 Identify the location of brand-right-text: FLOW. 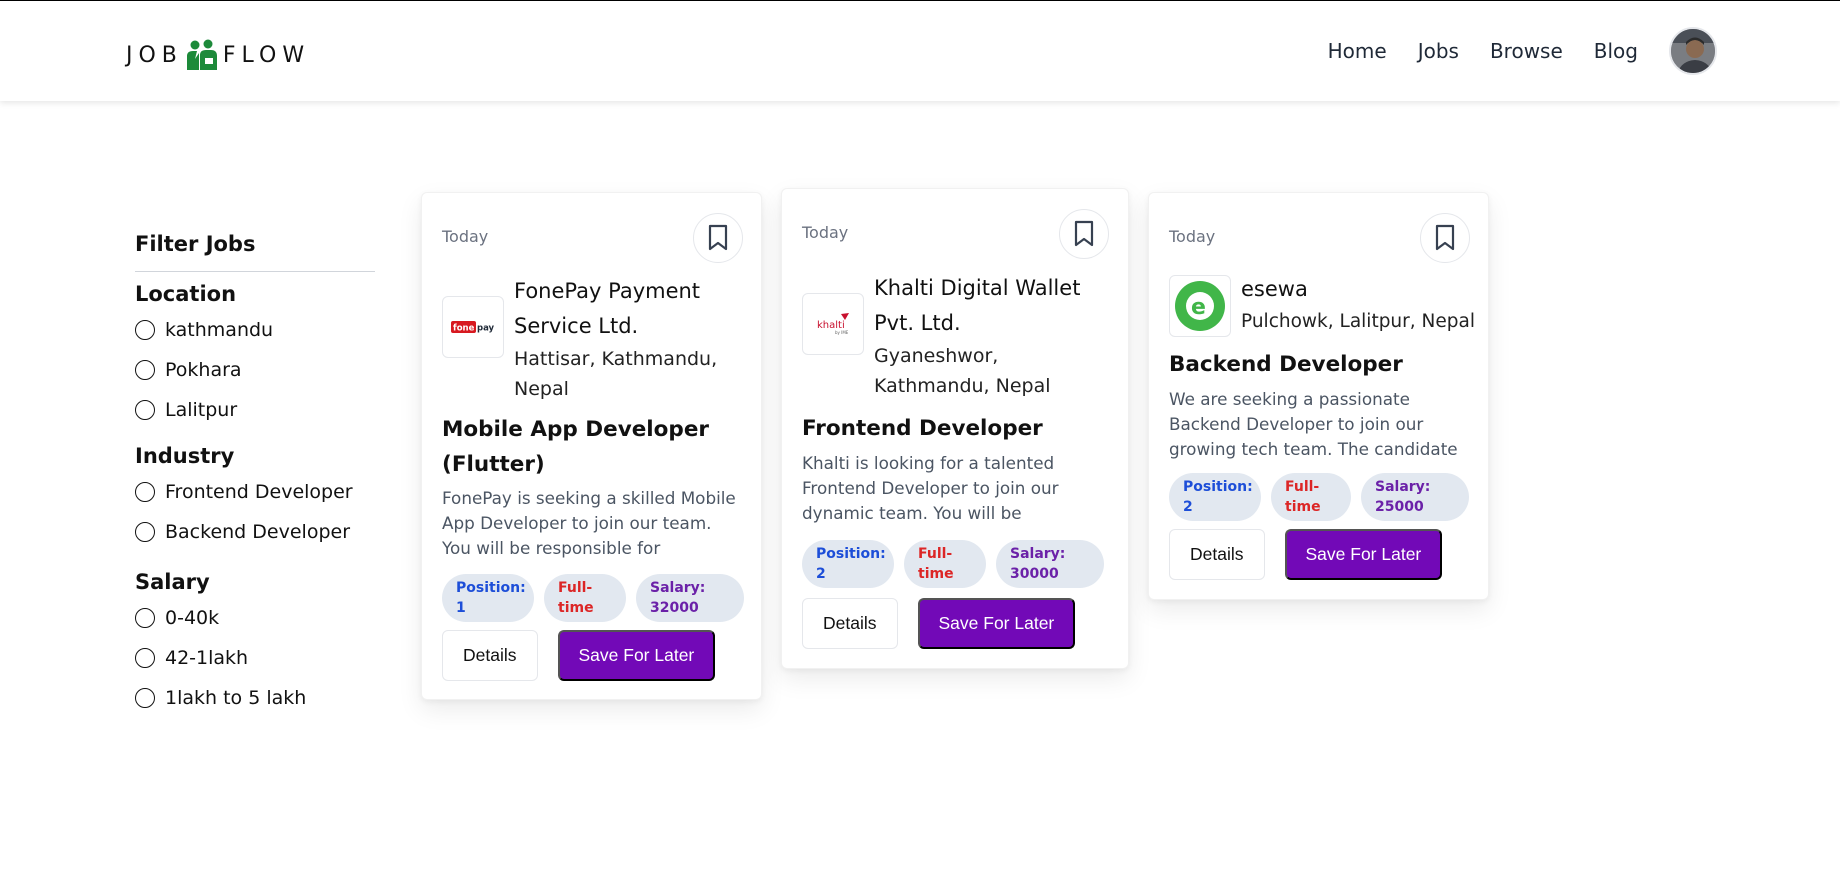
(266, 55).